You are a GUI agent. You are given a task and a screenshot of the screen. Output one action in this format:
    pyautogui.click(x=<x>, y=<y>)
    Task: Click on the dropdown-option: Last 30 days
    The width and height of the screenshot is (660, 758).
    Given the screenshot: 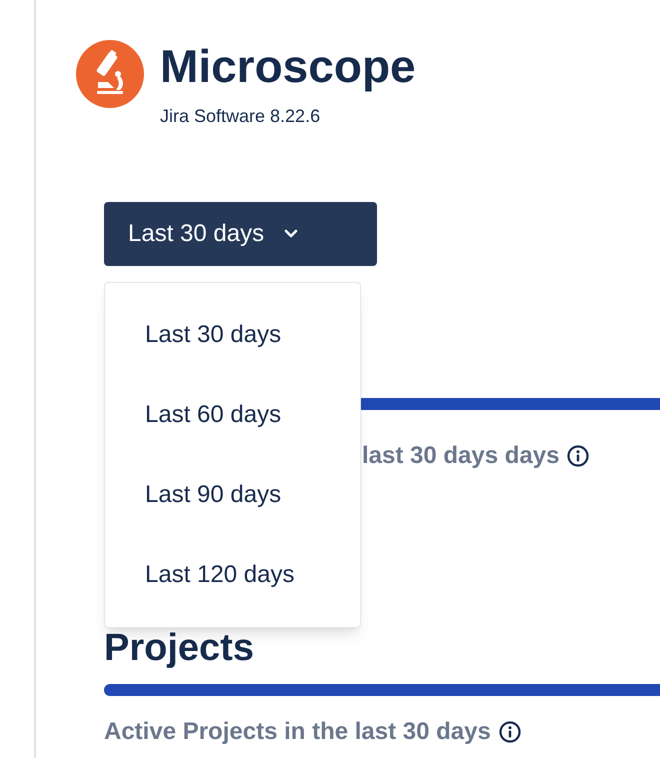 What is the action you would take?
    pyautogui.click(x=232, y=335)
    